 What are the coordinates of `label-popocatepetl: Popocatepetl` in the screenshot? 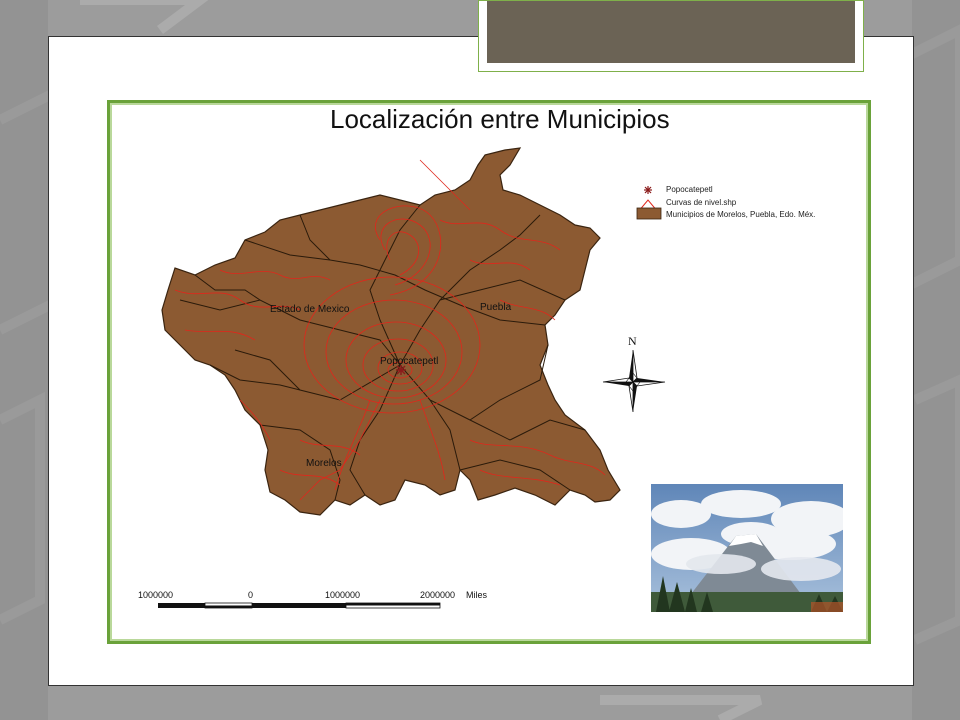 It's located at (409, 361).